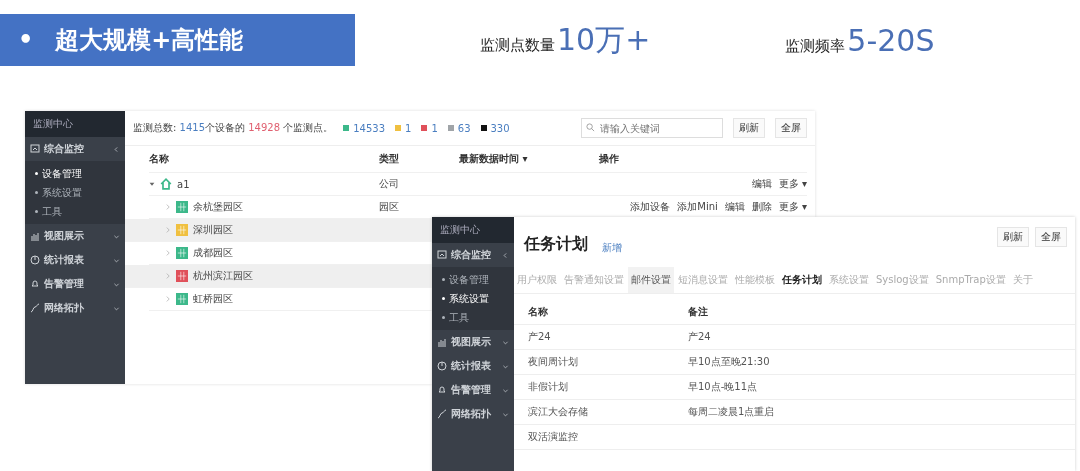 The width and height of the screenshot is (1080, 471). What do you see at coordinates (558, 412) in the screenshot?
I see `table-cell-text: 滨江大会存储` at bounding box center [558, 412].